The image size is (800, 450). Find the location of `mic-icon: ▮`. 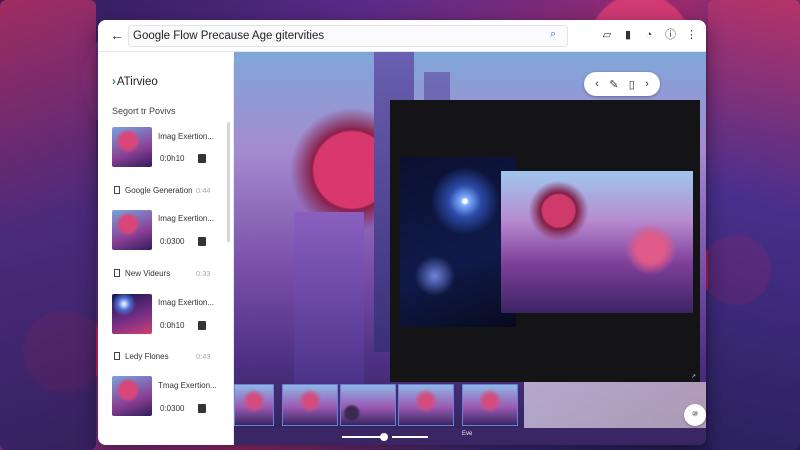

mic-icon: ▮ is located at coordinates (628, 35).